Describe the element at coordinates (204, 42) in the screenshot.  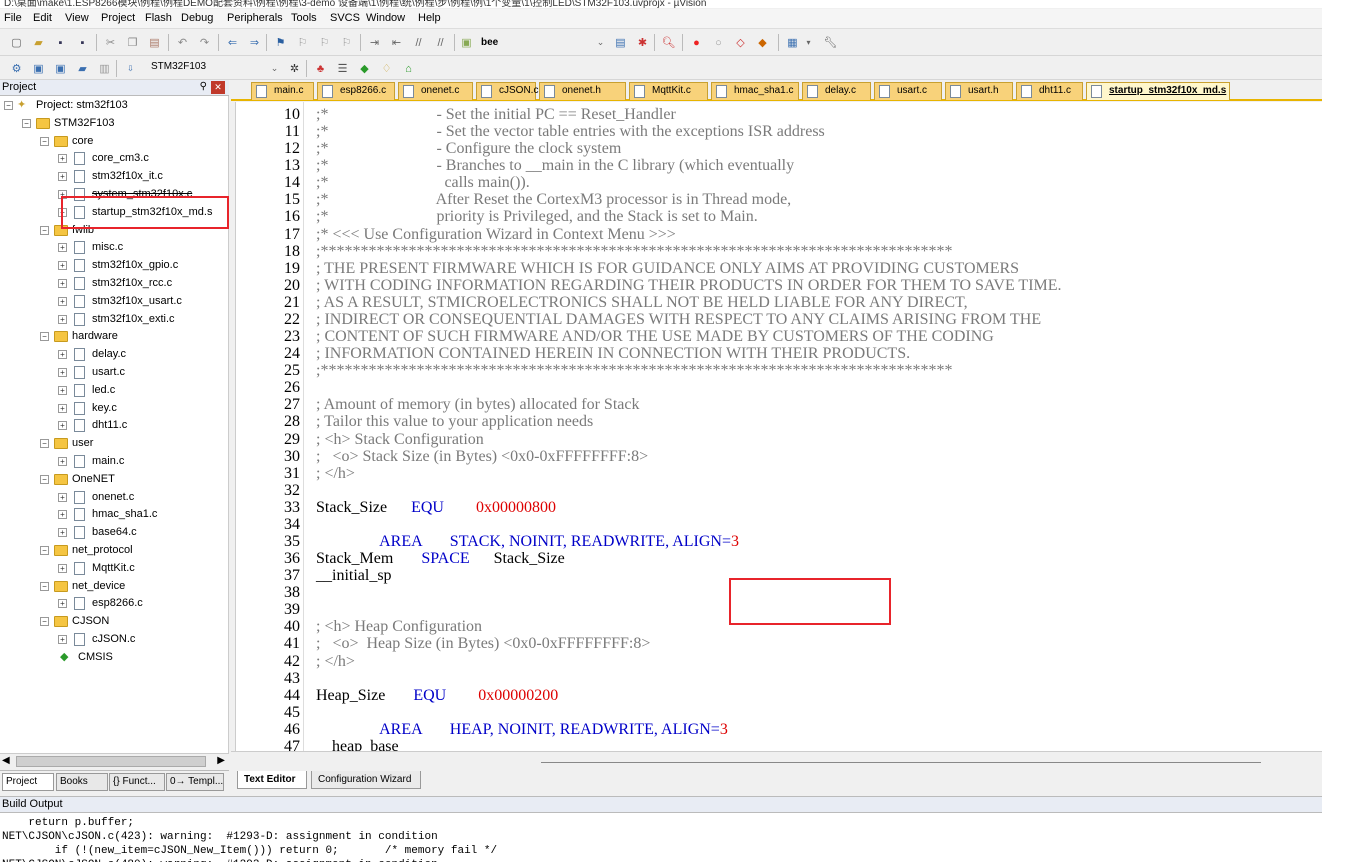
I see `redo-icon: ↷` at that location.